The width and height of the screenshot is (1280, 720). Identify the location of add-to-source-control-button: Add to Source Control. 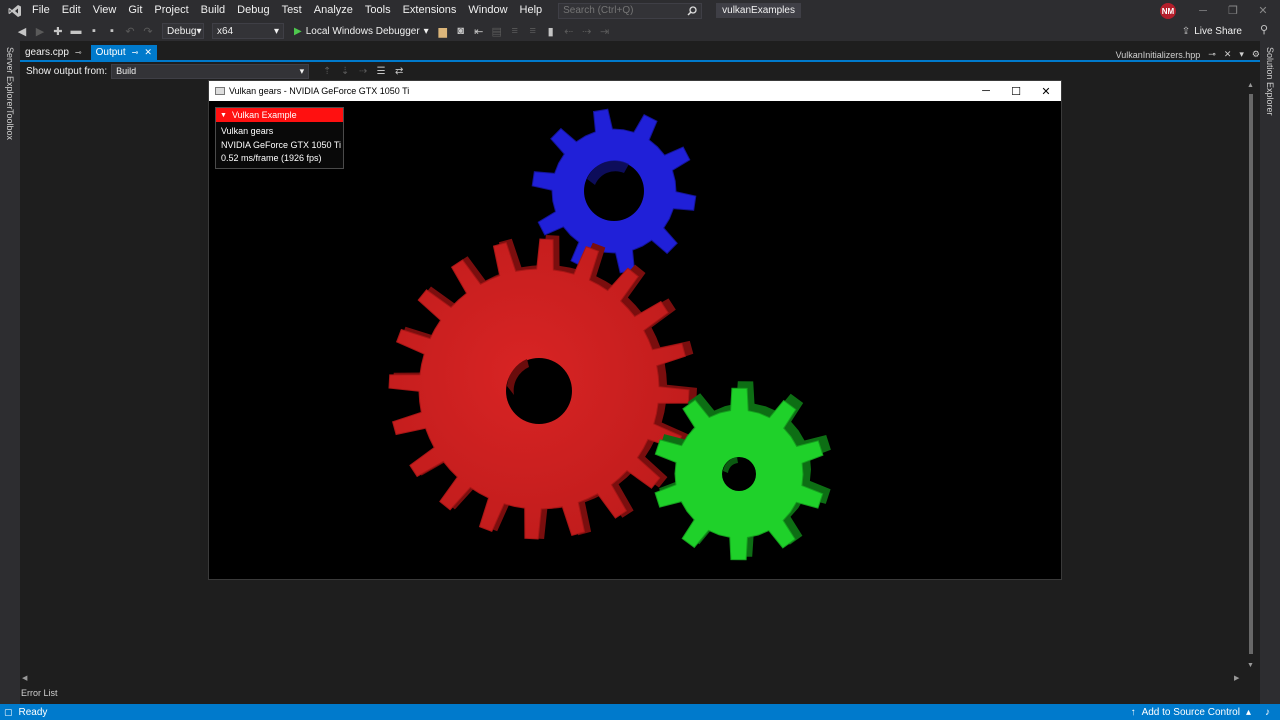
(1191, 712).